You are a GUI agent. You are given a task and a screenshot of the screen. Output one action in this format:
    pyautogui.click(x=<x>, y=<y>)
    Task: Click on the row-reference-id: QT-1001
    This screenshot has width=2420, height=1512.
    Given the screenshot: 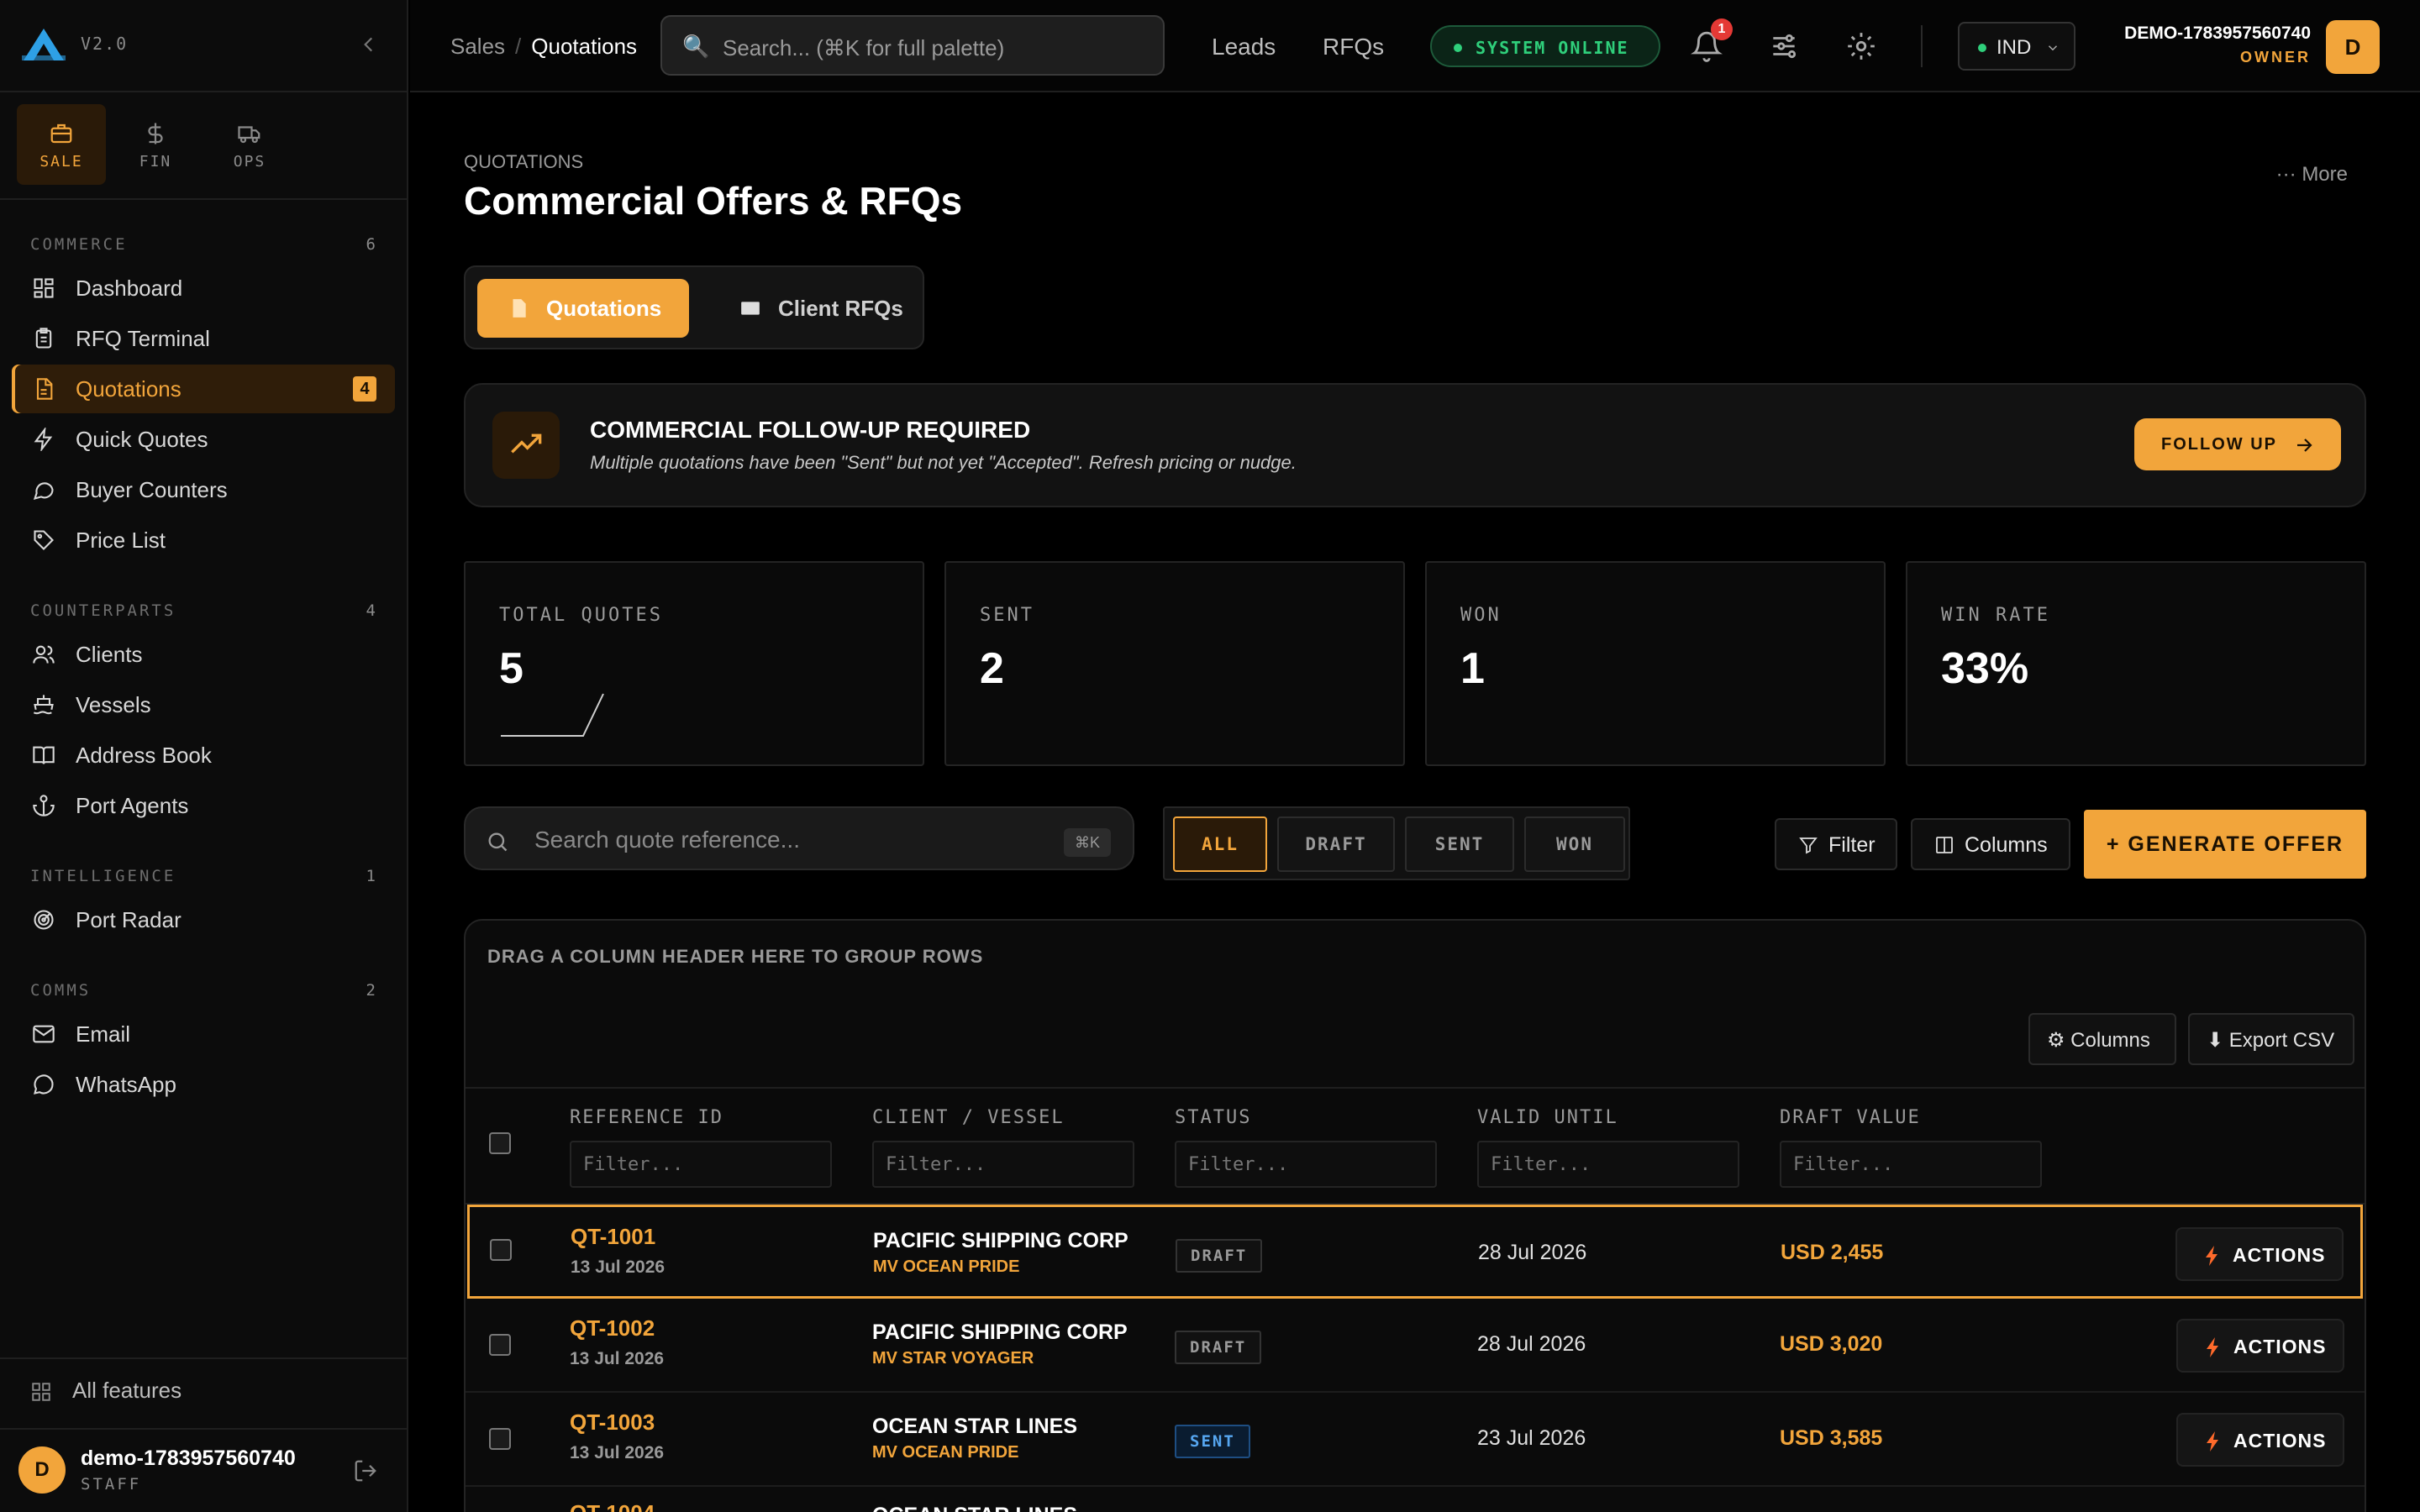 What is the action you would take?
    pyautogui.click(x=613, y=1237)
    